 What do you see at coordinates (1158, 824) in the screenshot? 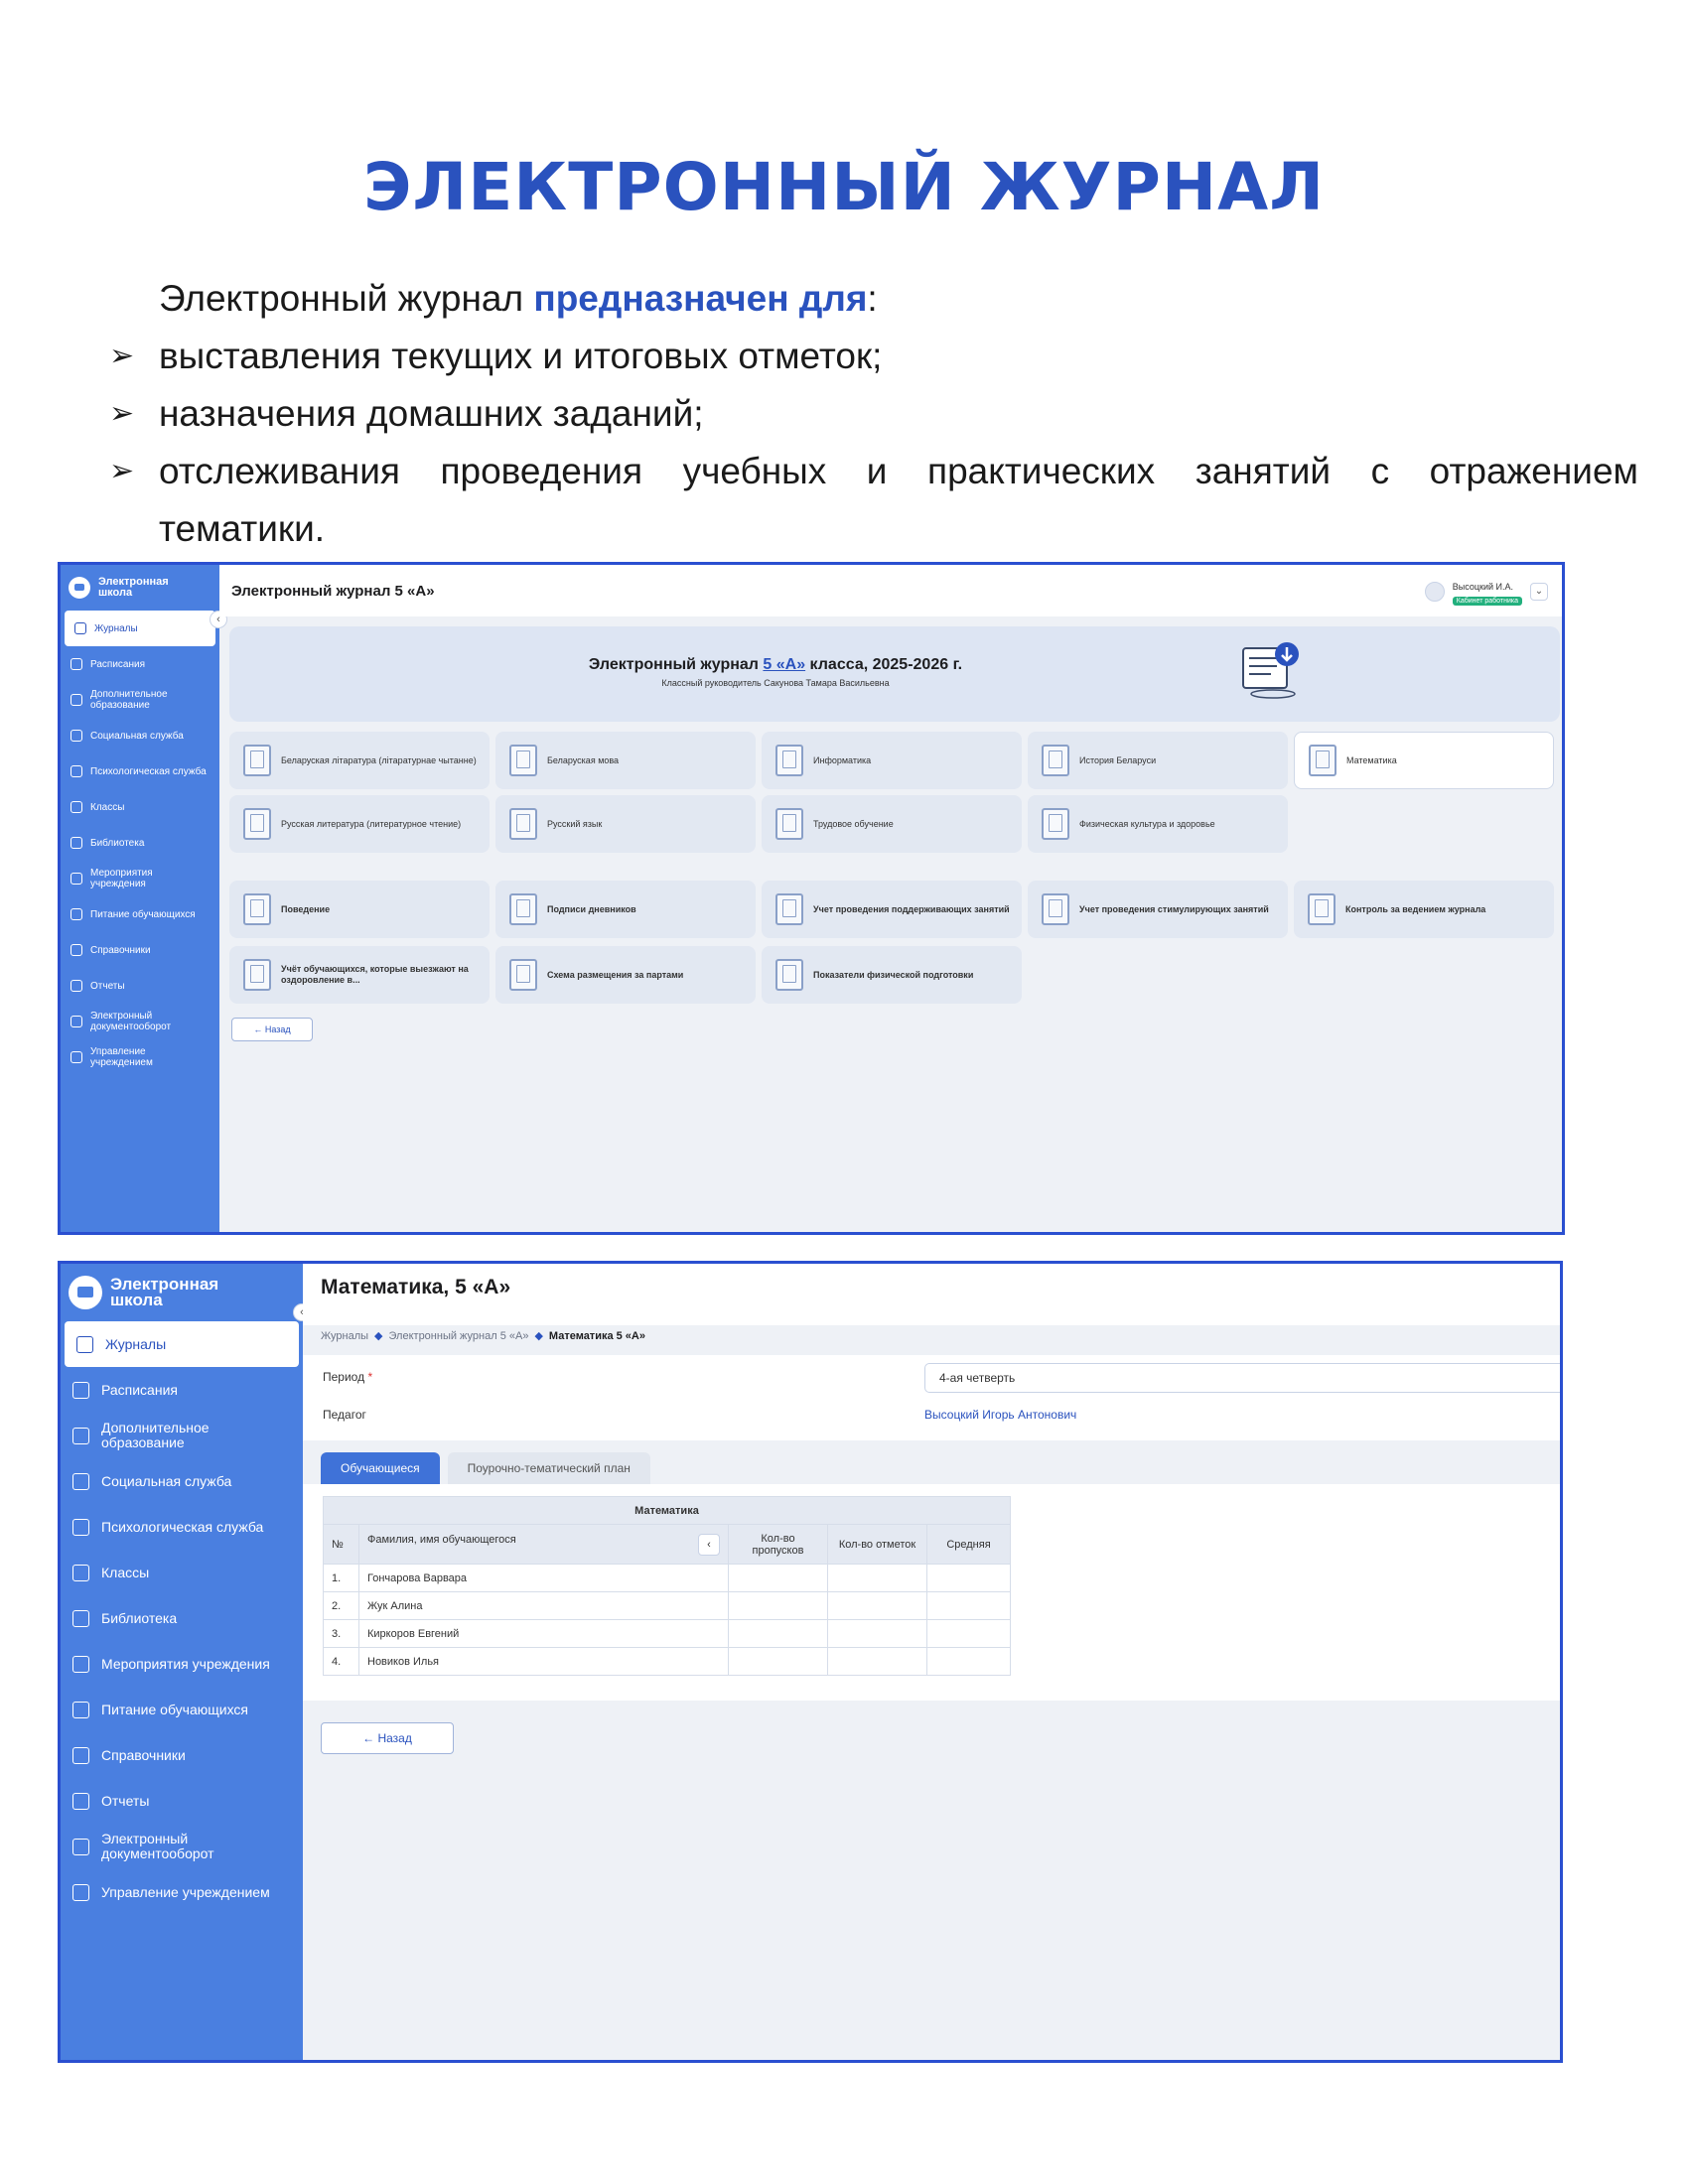
I see `subject-card: Физическая культура и здоровье` at bounding box center [1158, 824].